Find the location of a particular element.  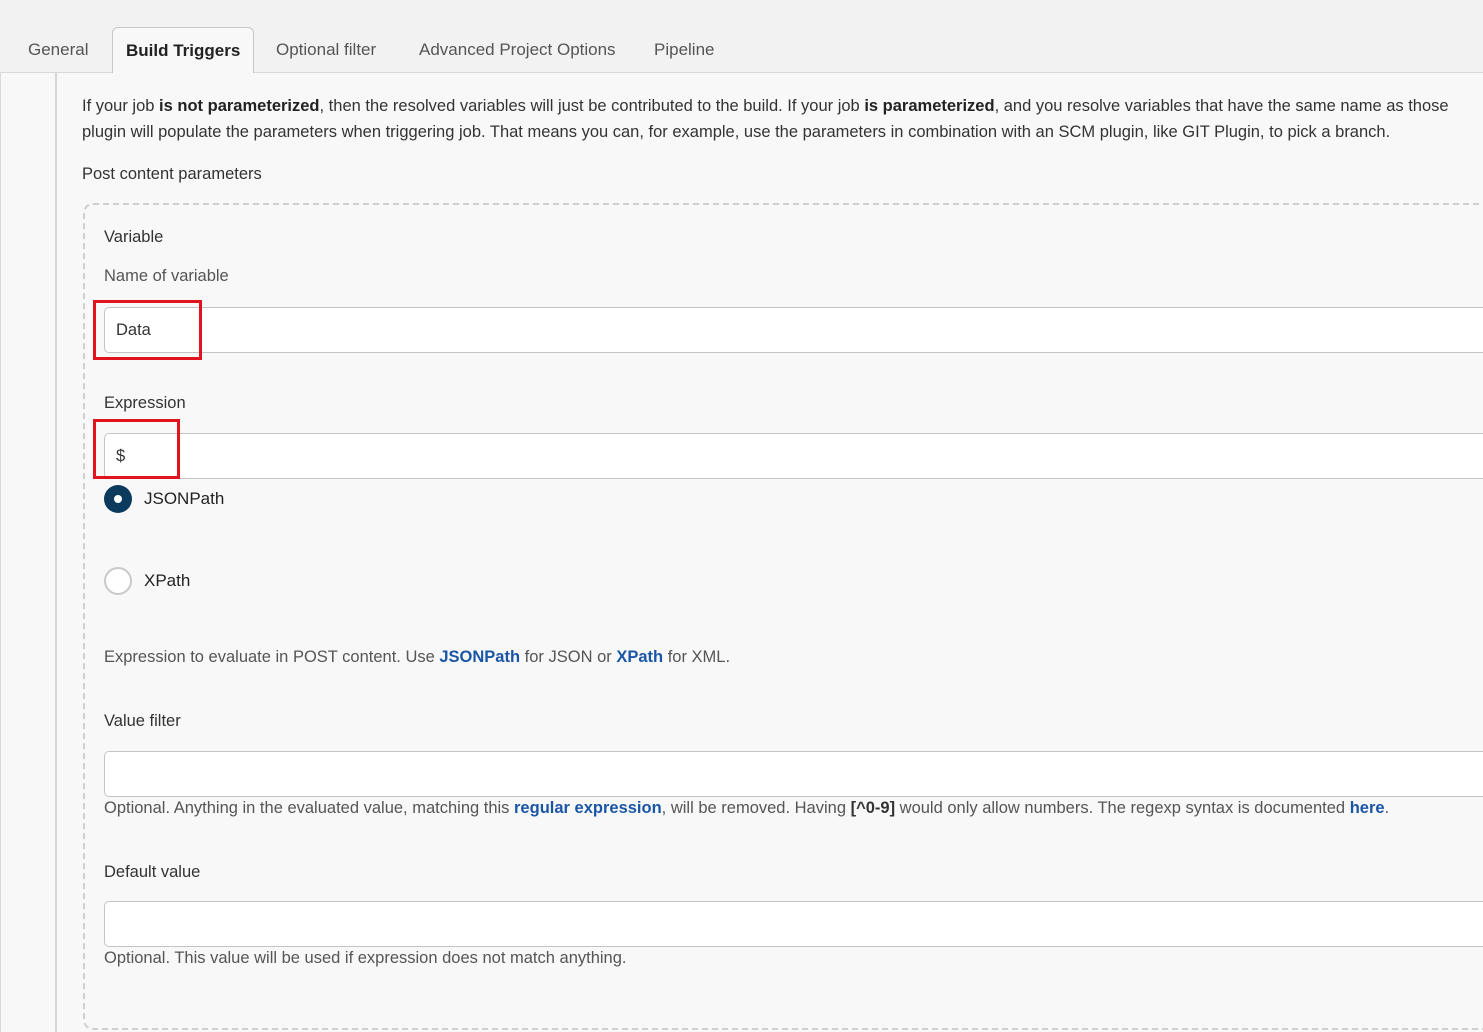

variable-name-input: Data is located at coordinates (793, 330).